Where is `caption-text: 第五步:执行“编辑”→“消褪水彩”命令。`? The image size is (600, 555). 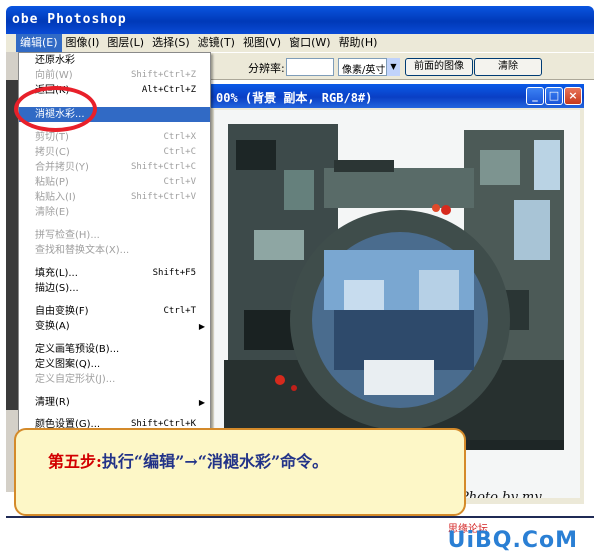 caption-text: 第五步:执行“编辑”→“消褪水彩”命令。 is located at coordinates (188, 460).